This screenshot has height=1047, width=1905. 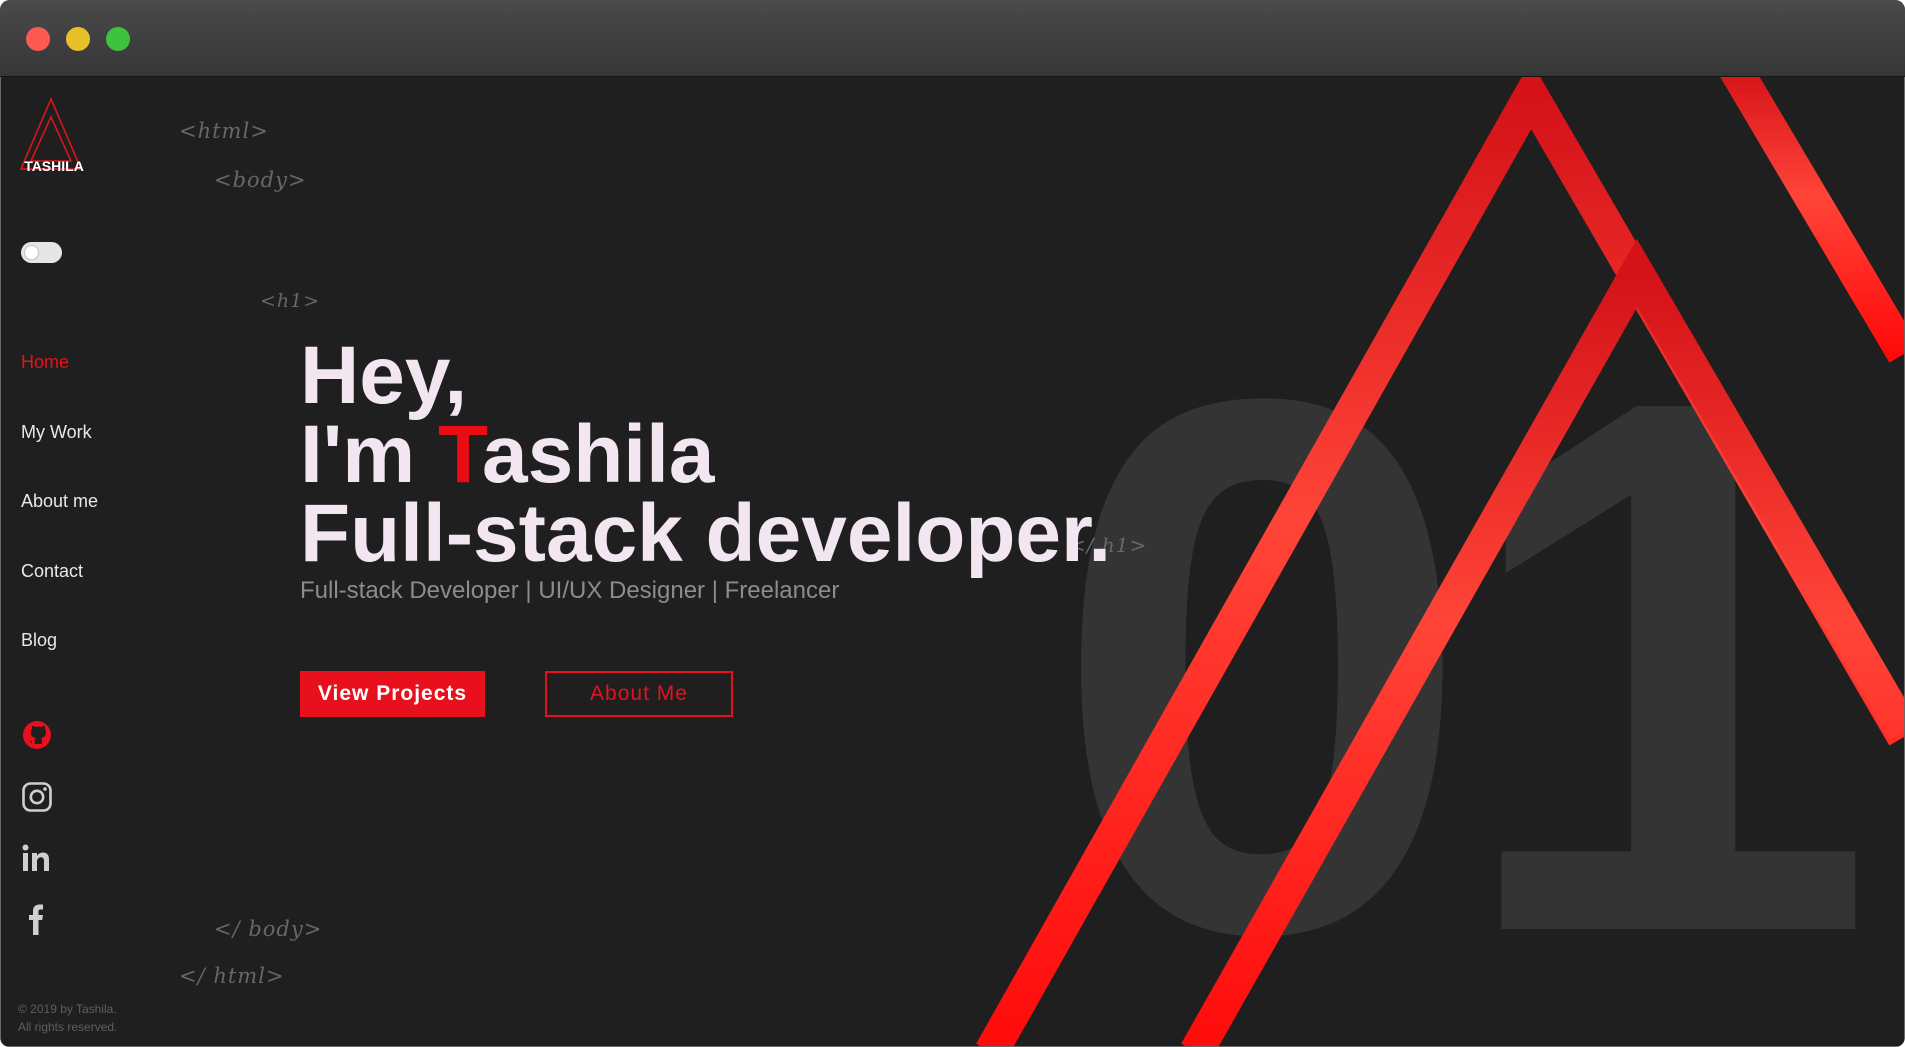 I want to click on github-icon, so click(x=37, y=735).